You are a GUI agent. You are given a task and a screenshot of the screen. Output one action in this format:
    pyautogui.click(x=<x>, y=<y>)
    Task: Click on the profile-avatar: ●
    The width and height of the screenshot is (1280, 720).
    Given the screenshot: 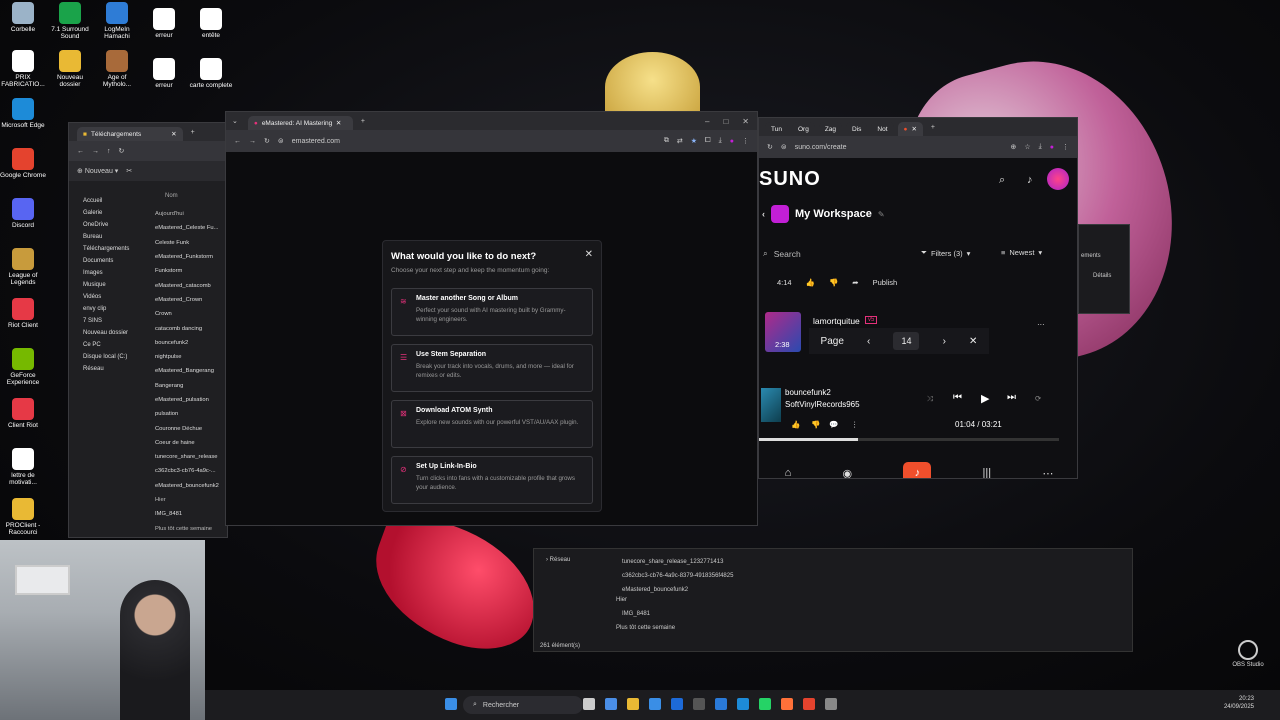 What is the action you would take?
    pyautogui.click(x=732, y=141)
    